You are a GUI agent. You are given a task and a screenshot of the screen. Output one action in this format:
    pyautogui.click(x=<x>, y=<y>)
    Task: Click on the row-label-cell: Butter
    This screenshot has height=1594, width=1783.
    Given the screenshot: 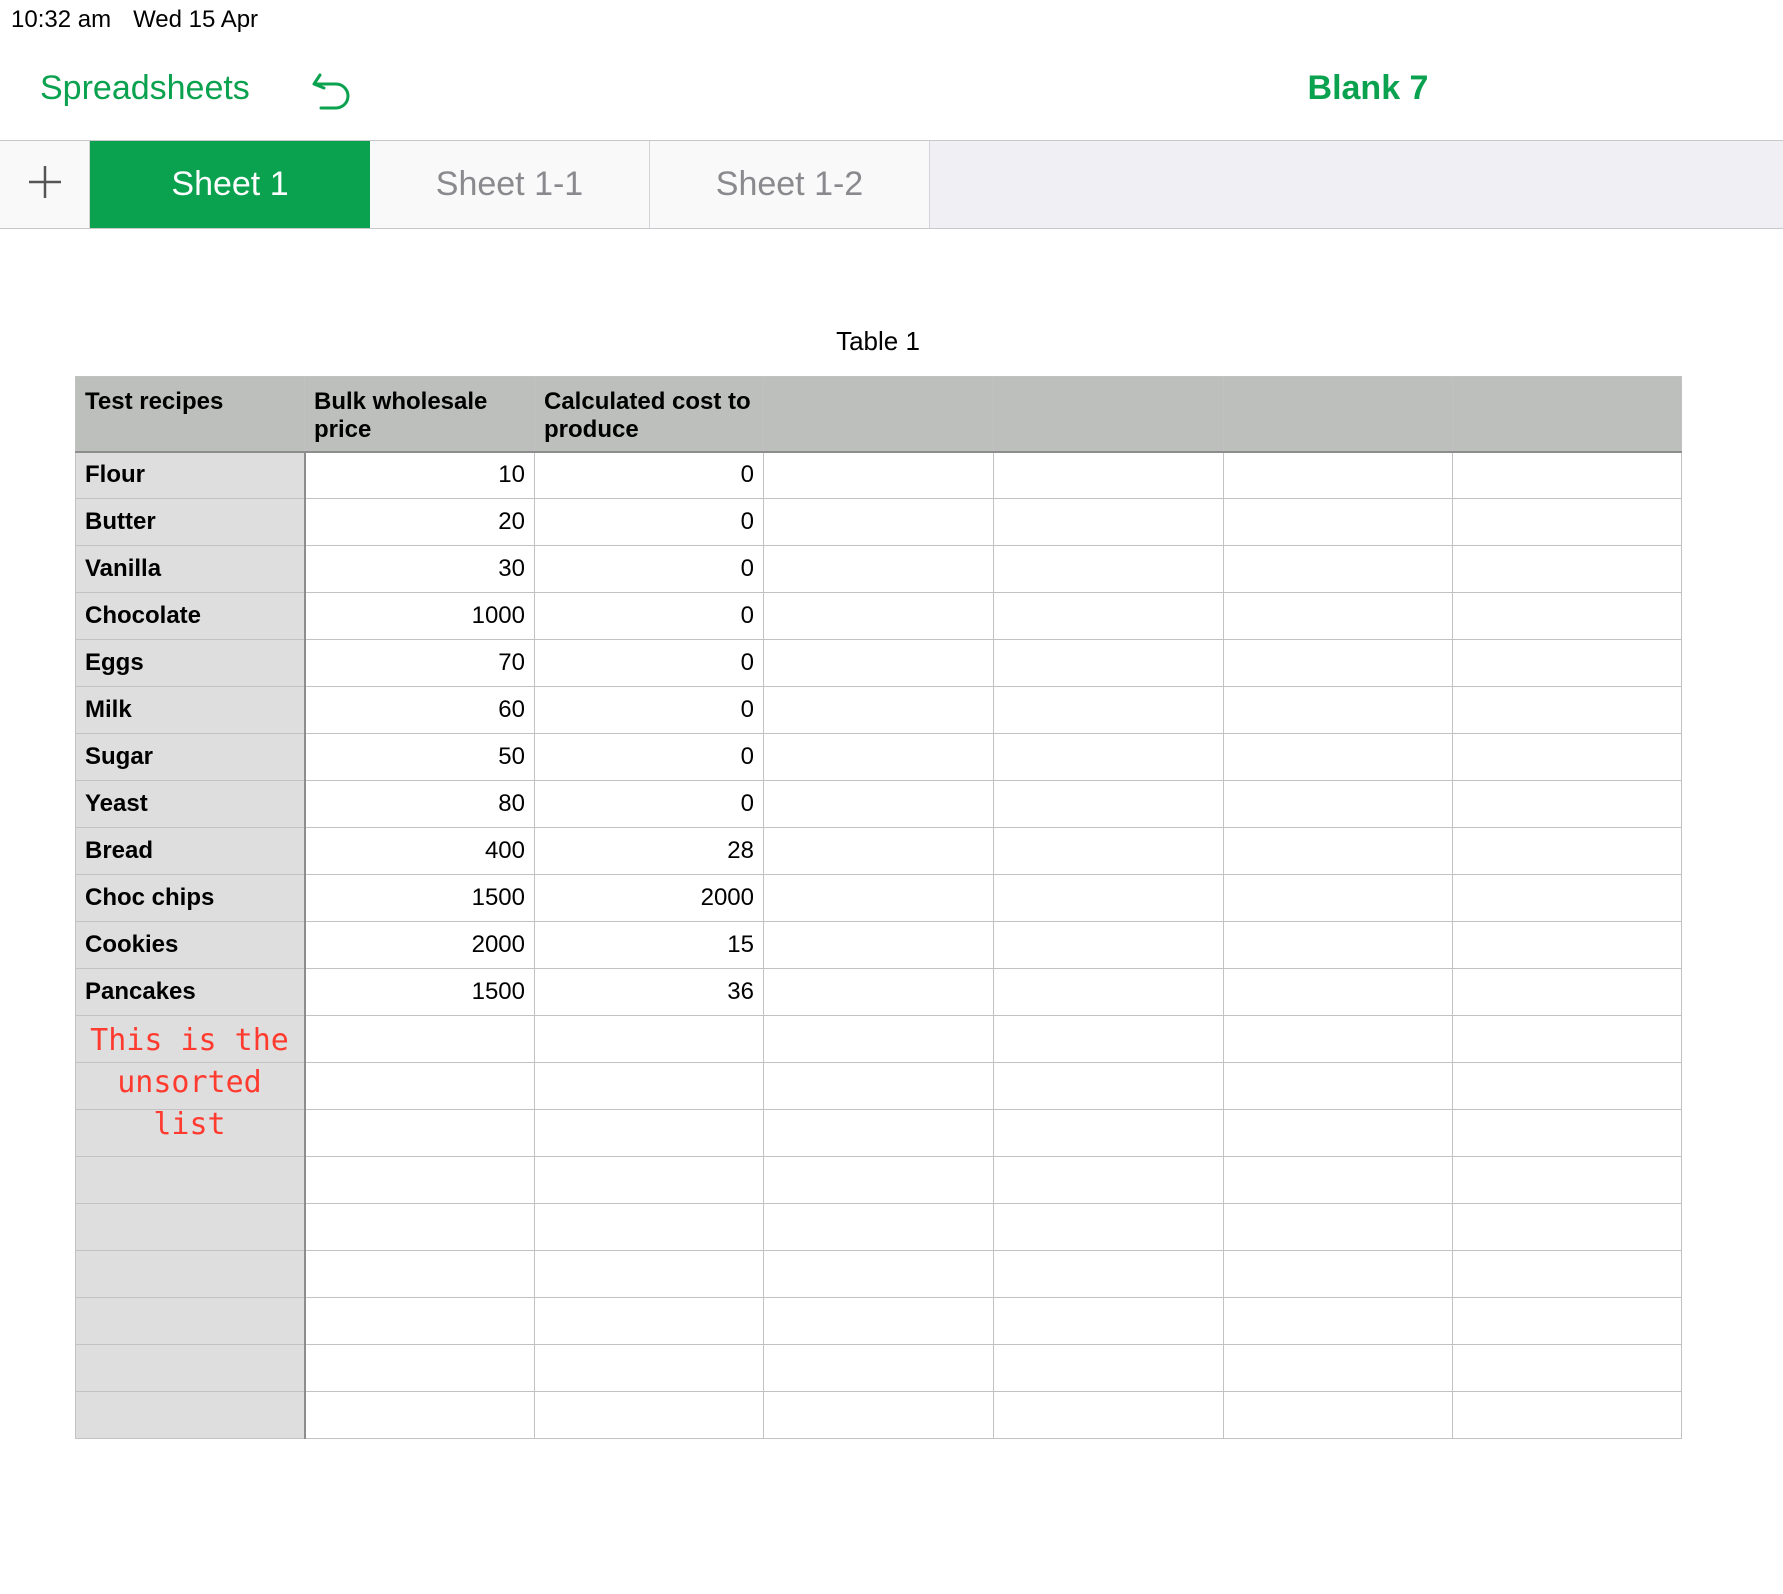 What is the action you would take?
    pyautogui.click(x=190, y=522)
    